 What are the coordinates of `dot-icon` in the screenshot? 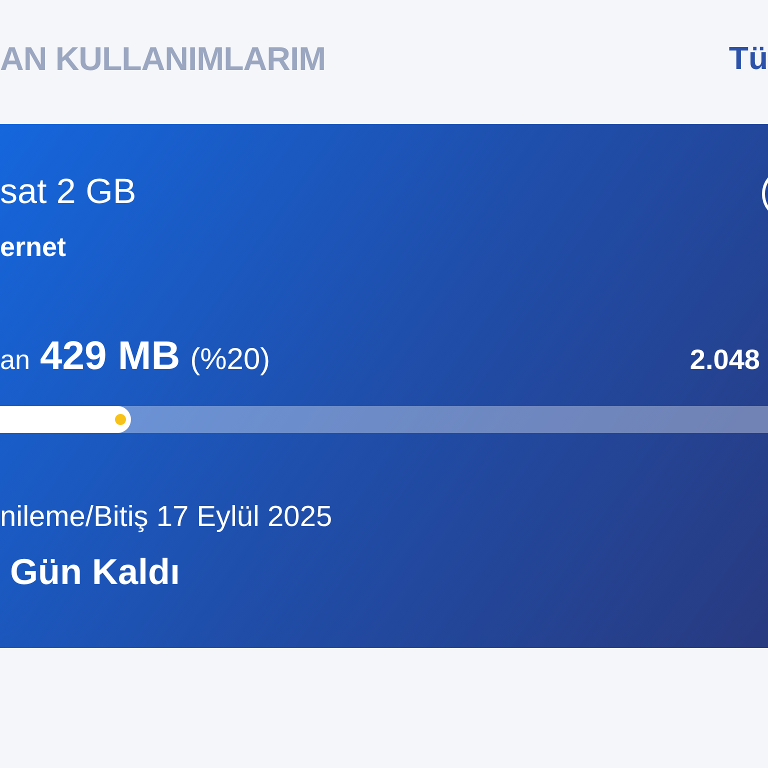 It's located at (120, 419).